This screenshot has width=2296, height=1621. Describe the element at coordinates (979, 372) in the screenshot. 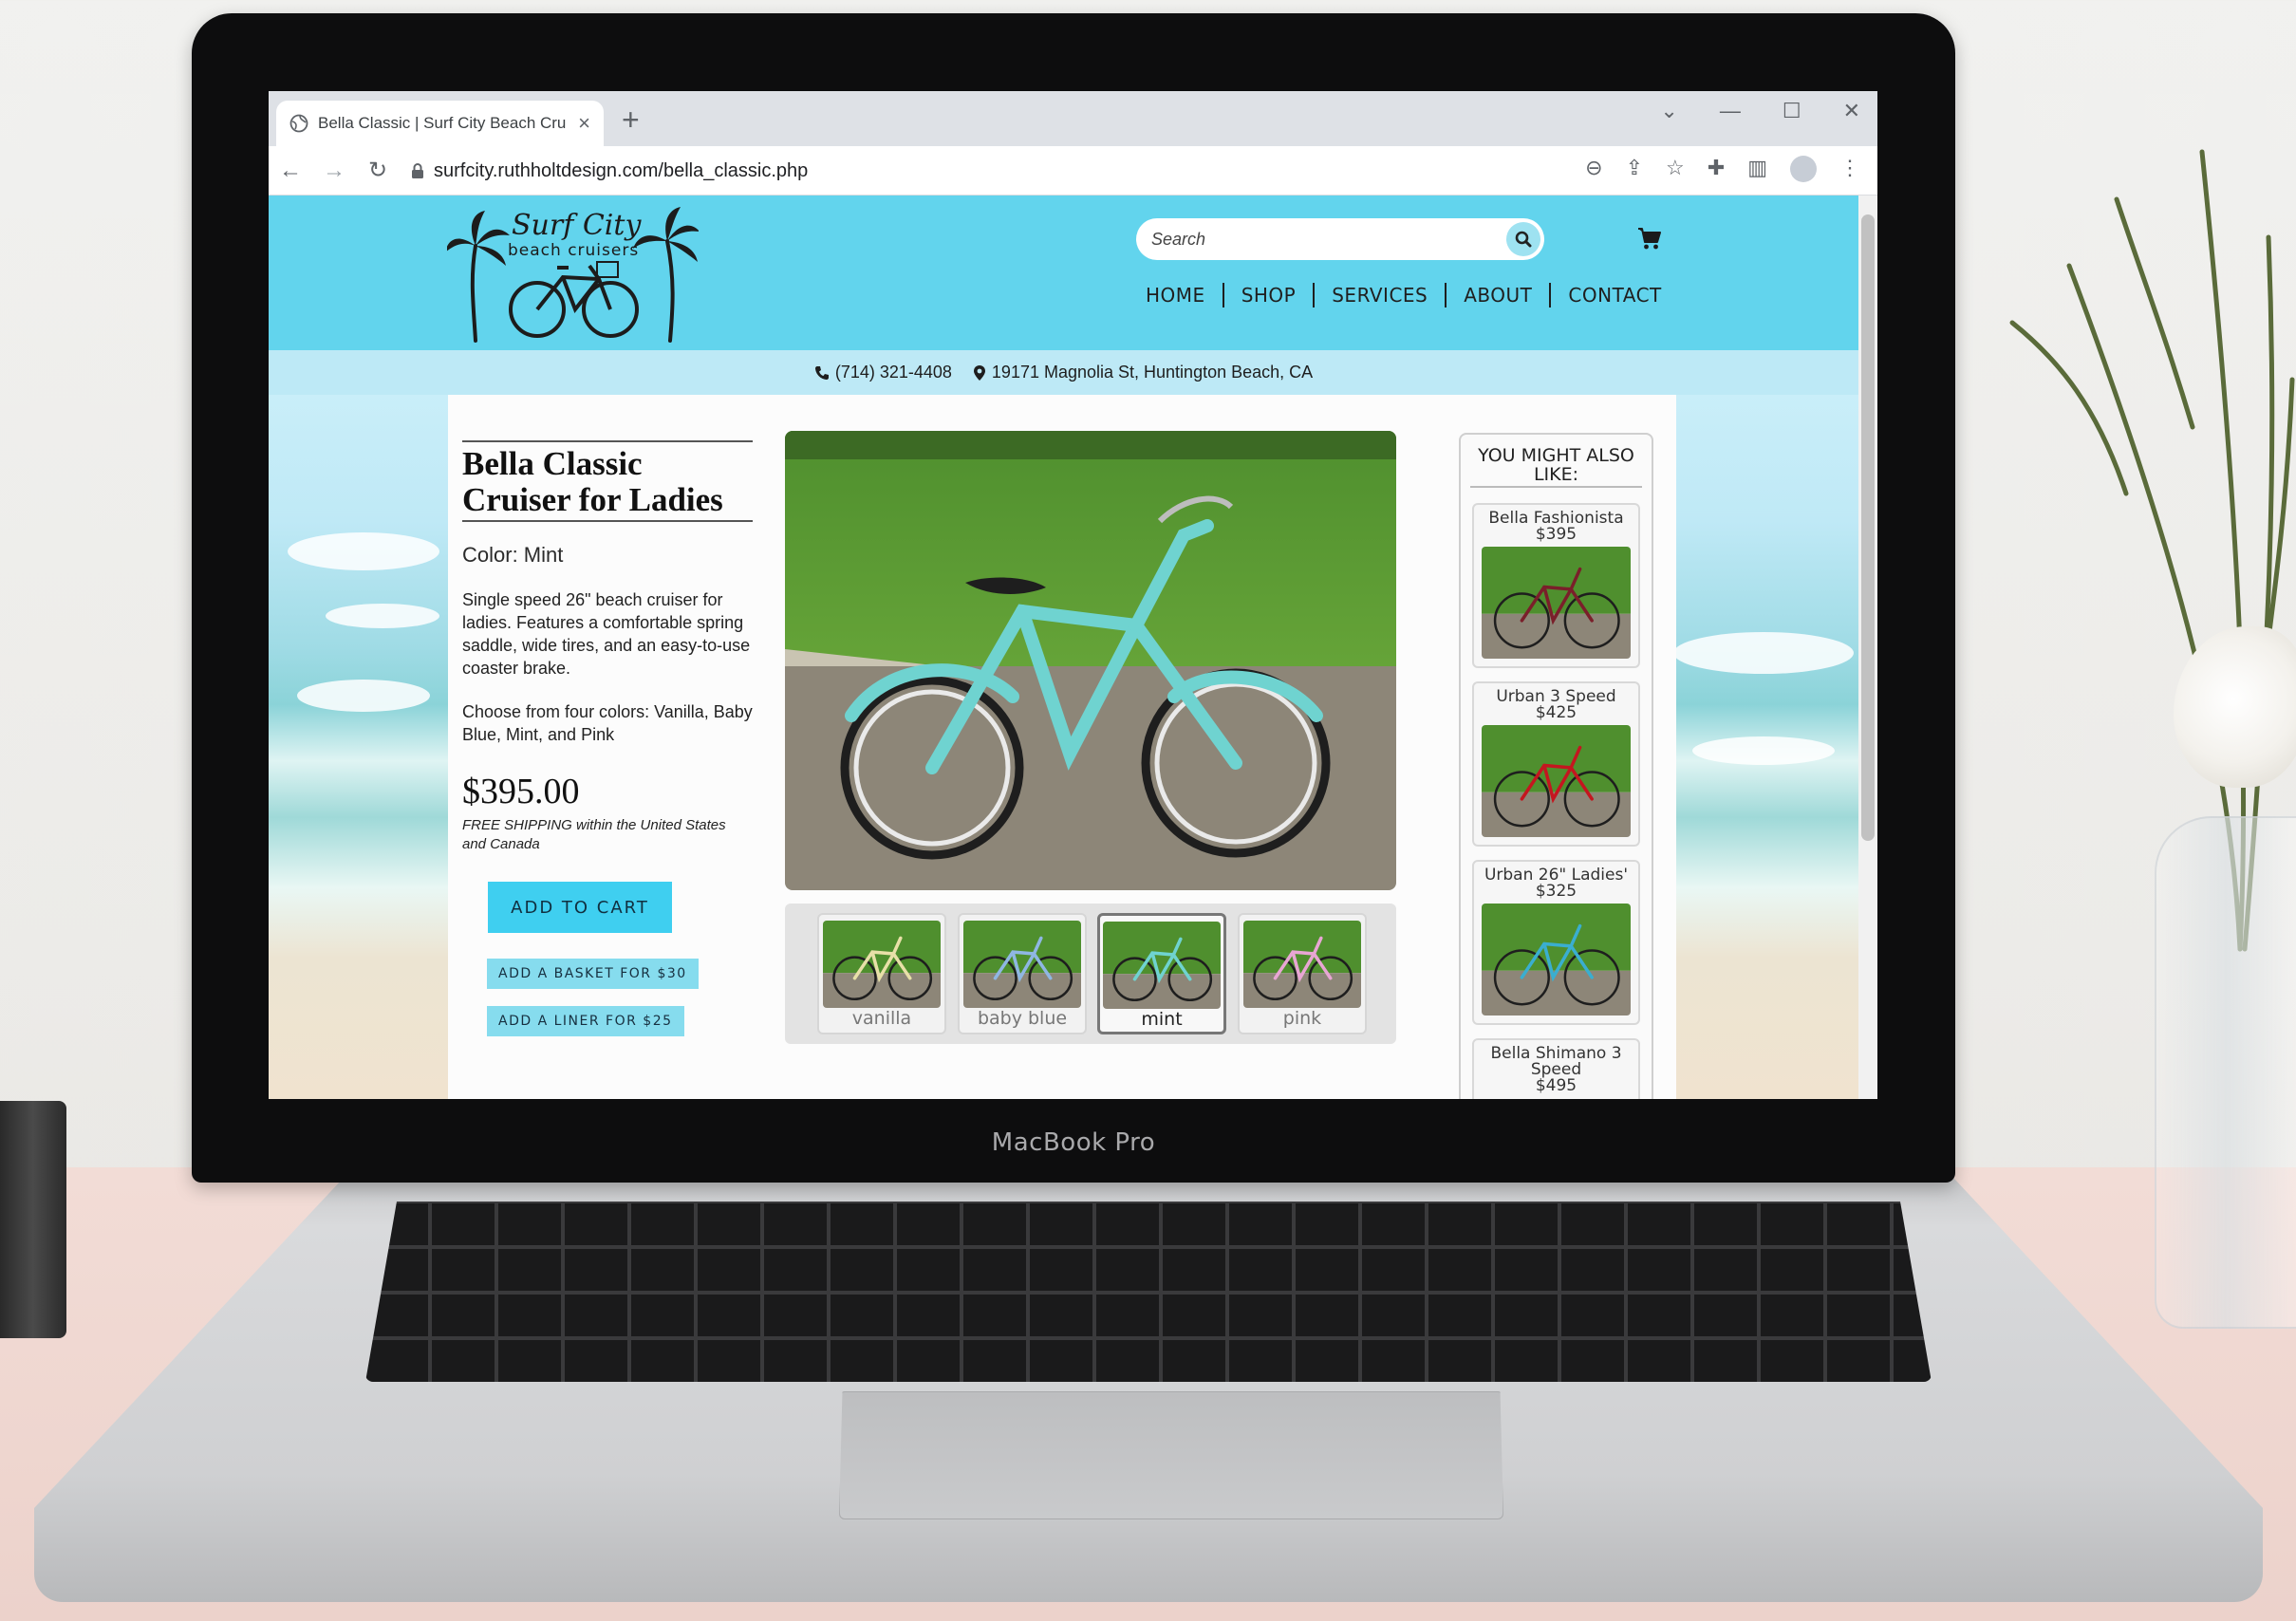

I see `map-pin-icon` at that location.